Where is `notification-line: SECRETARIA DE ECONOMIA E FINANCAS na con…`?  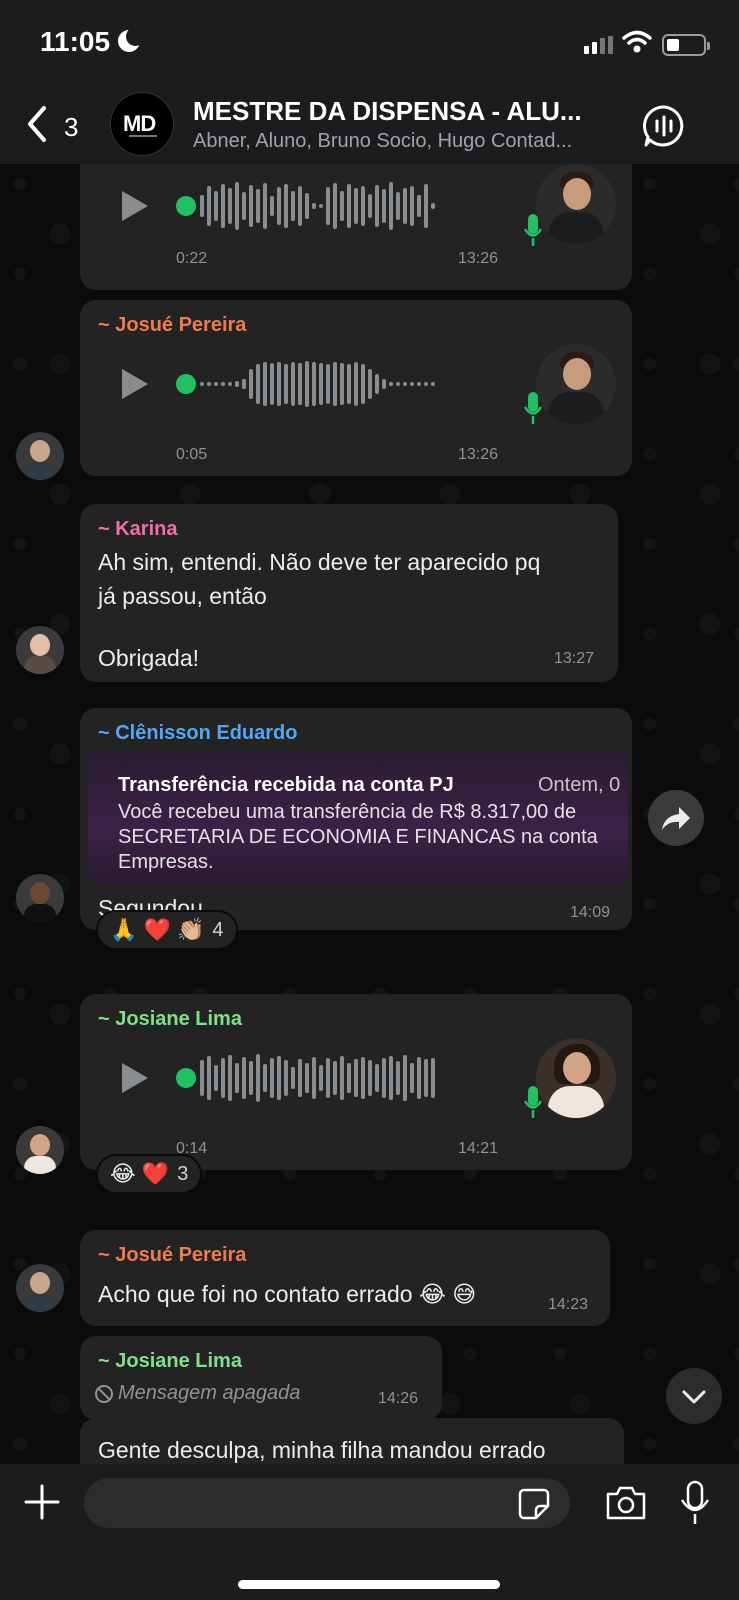
notification-line: SECRETARIA DE ECONOMIA E FINANCAS na con… is located at coordinates (358, 837).